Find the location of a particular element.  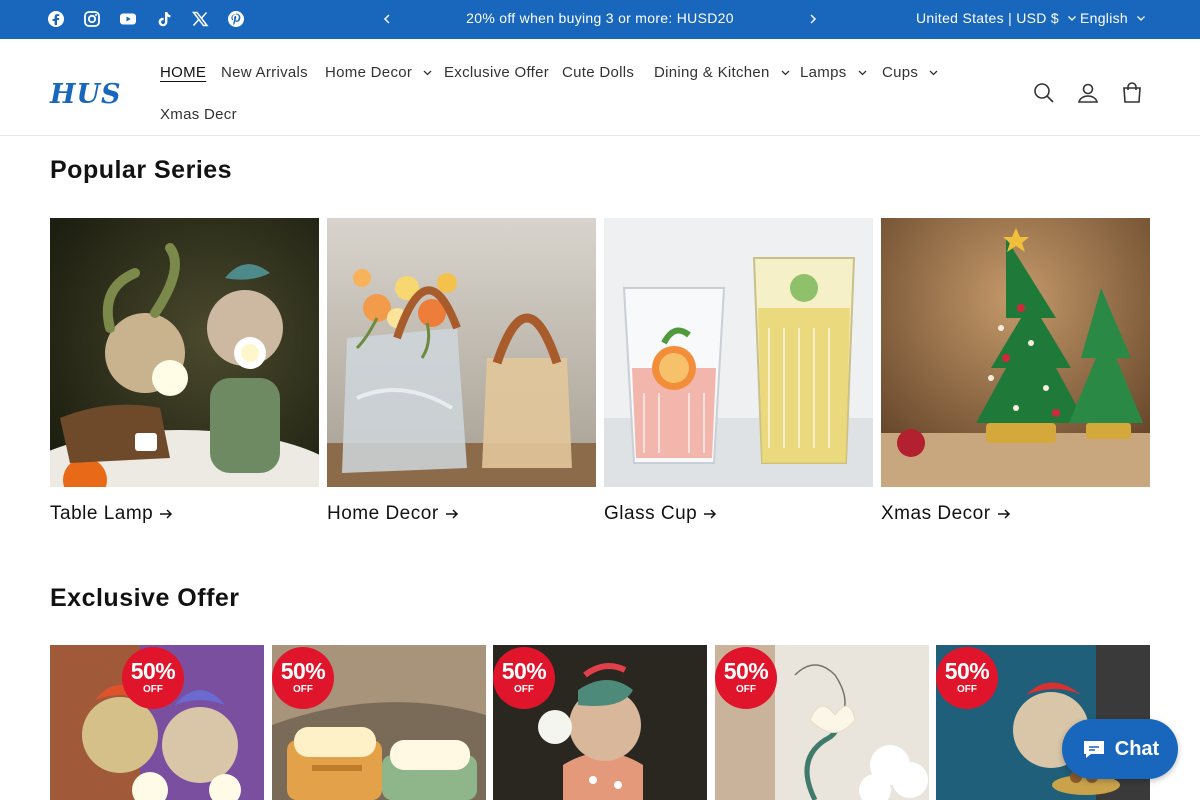

section-title-popular-series: Popular Series is located at coordinates (141, 170).